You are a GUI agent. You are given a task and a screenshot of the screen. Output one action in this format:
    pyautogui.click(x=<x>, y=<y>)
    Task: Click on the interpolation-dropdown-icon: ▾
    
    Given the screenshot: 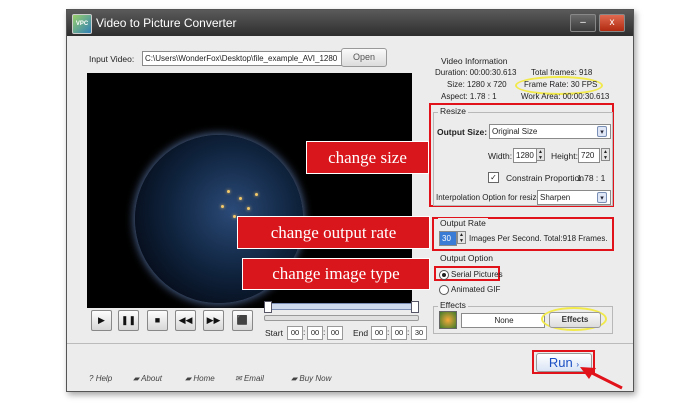 What is the action you would take?
    pyautogui.click(x=602, y=197)
    